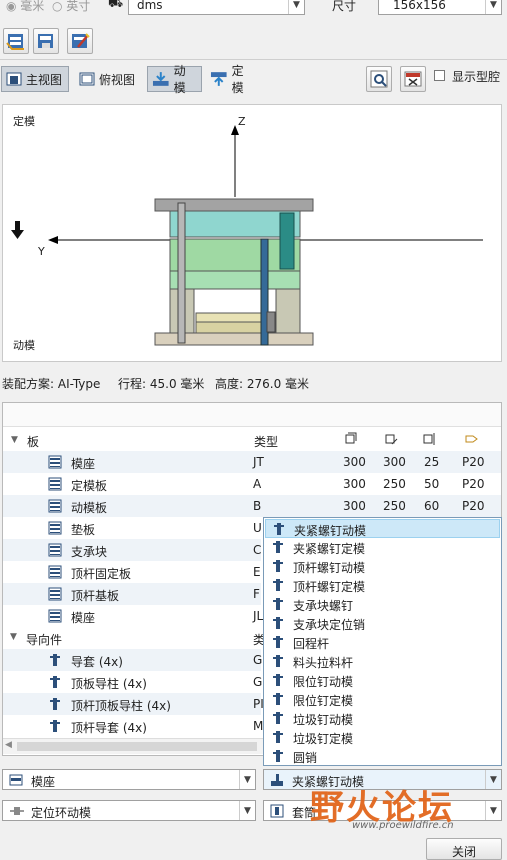 This screenshot has width=507, height=860. I want to click on fixed-half-button: 定模, so click(232, 79).